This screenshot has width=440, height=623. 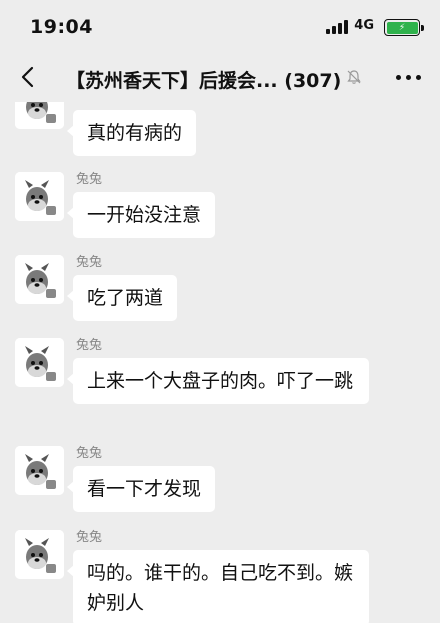 I want to click on bell-muted-icon, so click(x=354, y=77).